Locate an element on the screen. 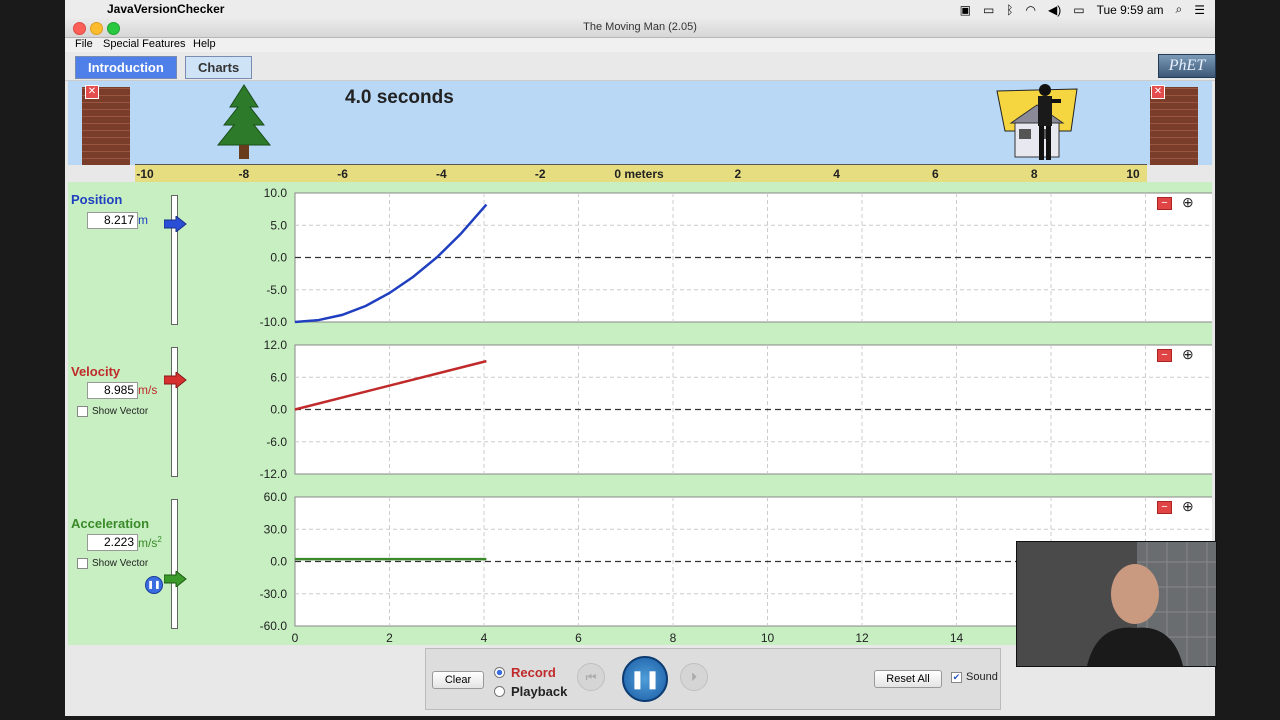  velocity-minimize-icon: − is located at coordinates (1164, 355).